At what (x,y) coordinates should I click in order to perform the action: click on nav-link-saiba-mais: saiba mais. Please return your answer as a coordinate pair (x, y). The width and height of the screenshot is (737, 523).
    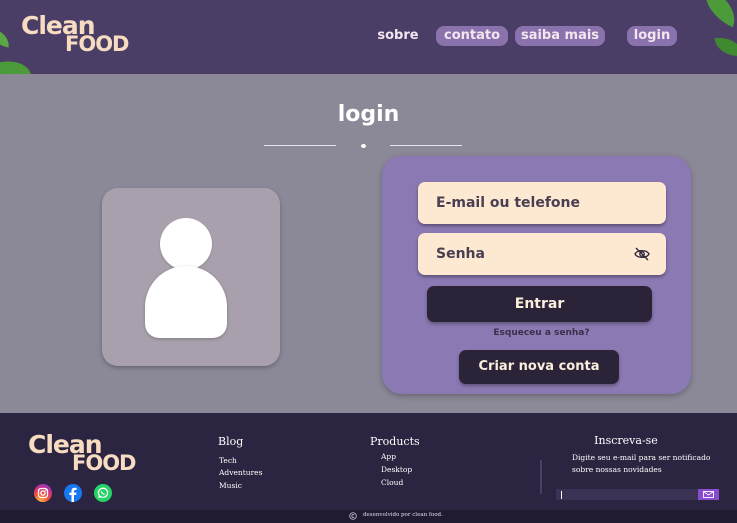
    Looking at the image, I should click on (560, 36).